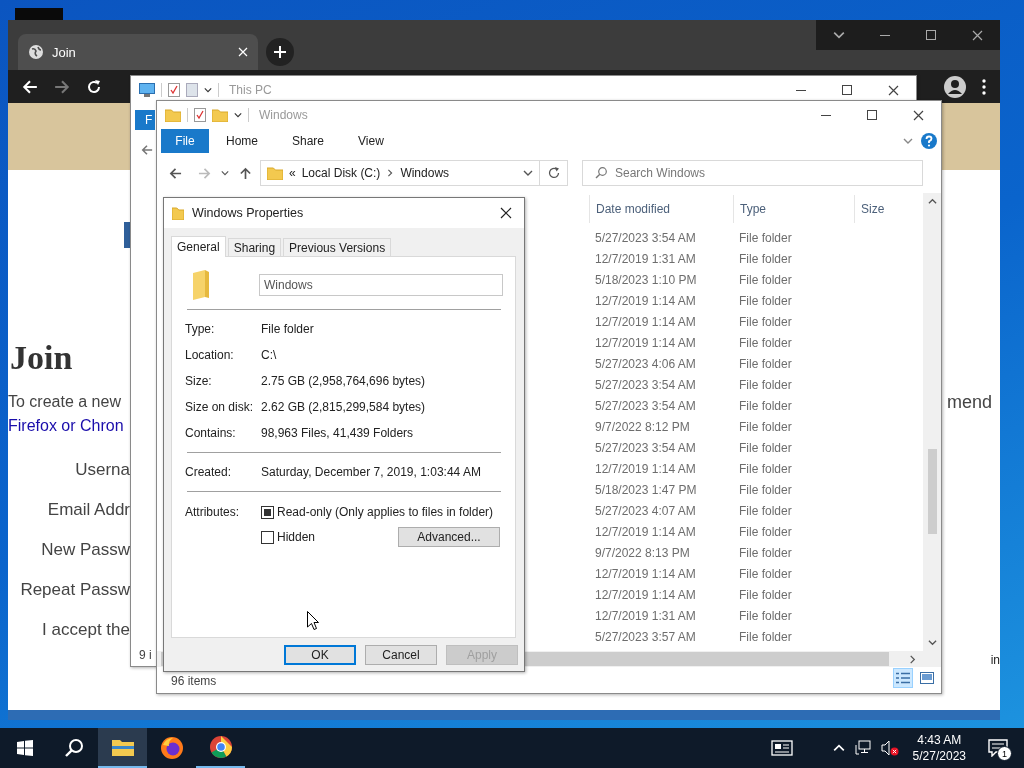 The image size is (1024, 768). I want to click on table-cell-text: 5/27/2023 3:54 AM, so click(645, 384).